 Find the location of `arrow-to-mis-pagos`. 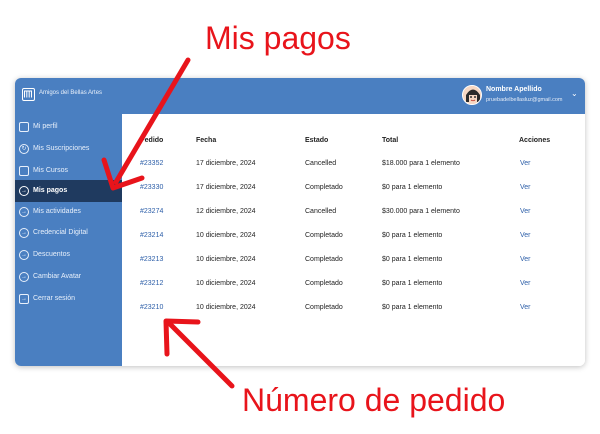

arrow-to-mis-pagos is located at coordinates (152, 121).